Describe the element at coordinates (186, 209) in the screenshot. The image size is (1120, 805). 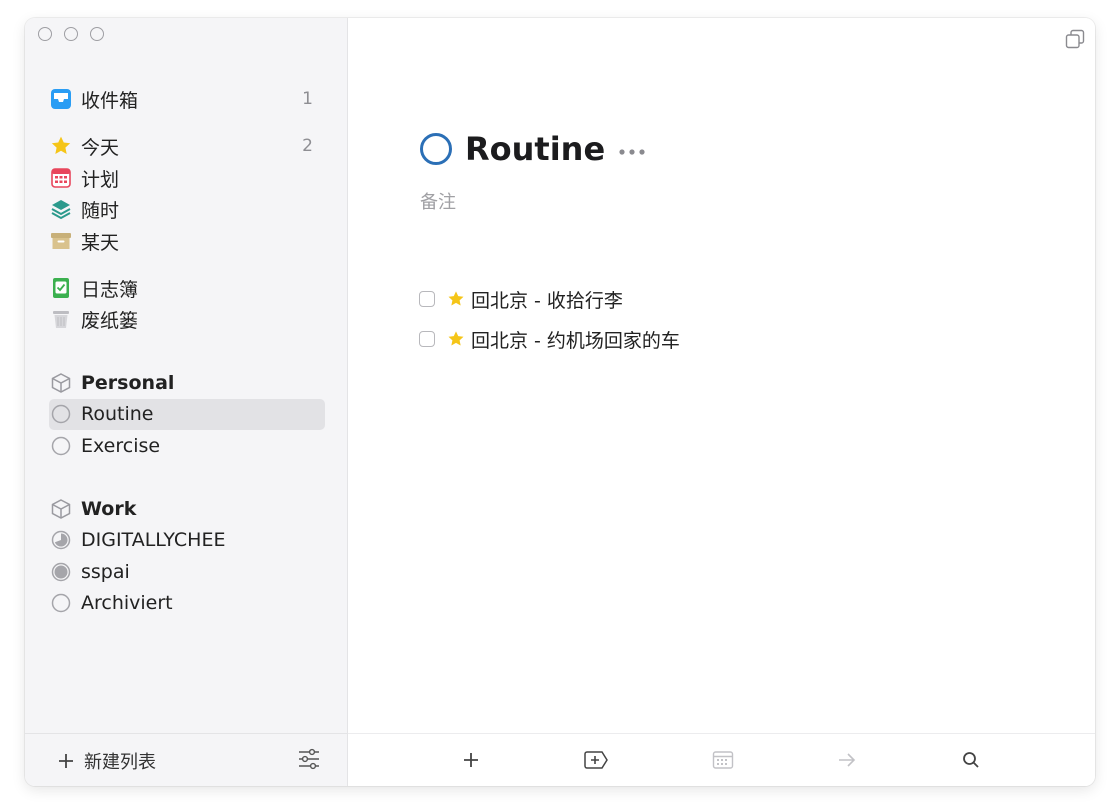
I see `sidebar-item-anytime: 随时` at that location.